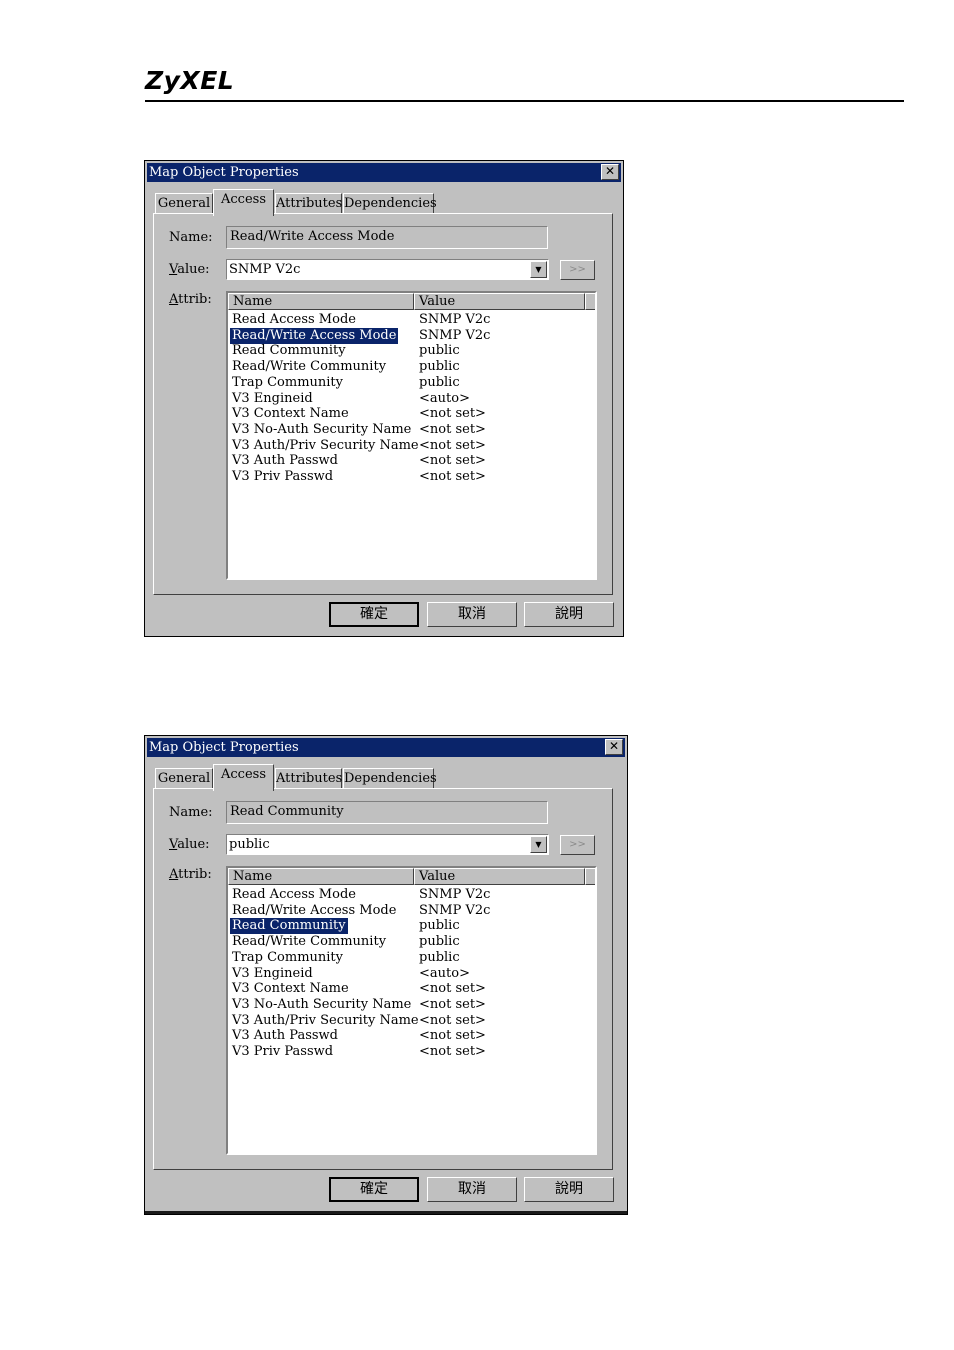 Image resolution: width=954 pixels, height=1350 pixels. Describe the element at coordinates (174, 299) in the screenshot. I see `attrib-label-accesskey: A` at that location.